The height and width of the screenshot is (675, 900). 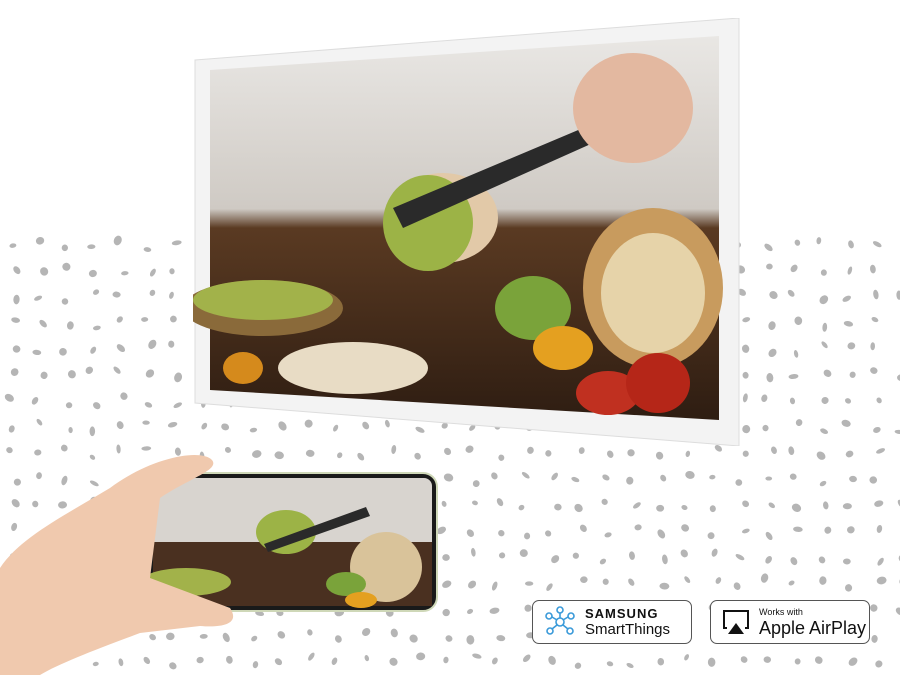 I want to click on samsung-wordmark: SAMSUNG, so click(x=622, y=613).